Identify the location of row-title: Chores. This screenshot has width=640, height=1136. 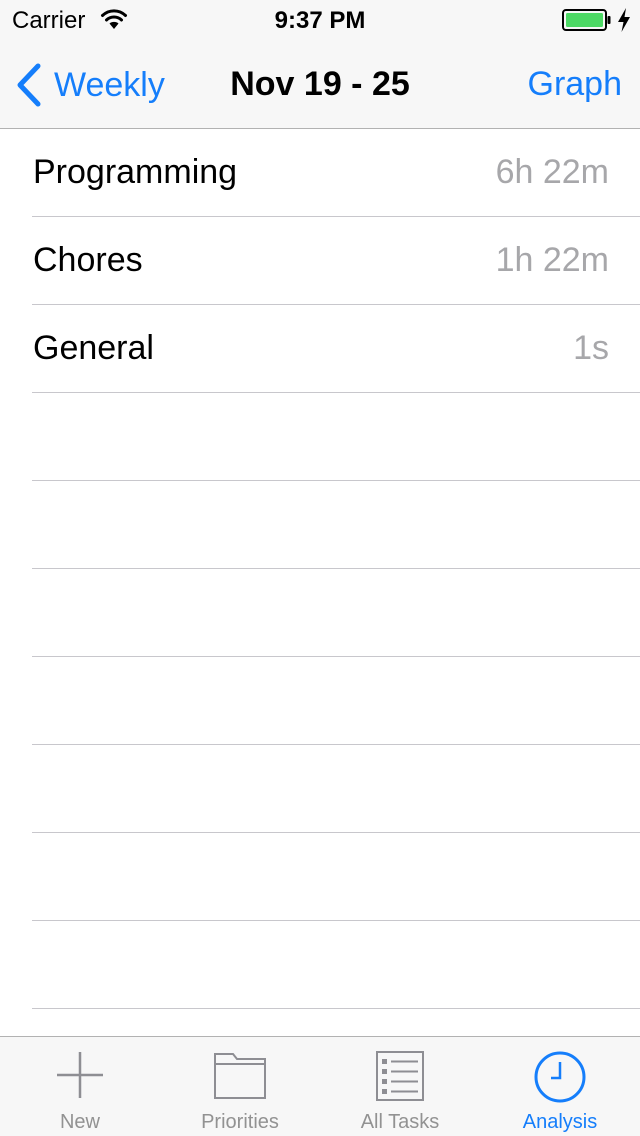
(88, 260).